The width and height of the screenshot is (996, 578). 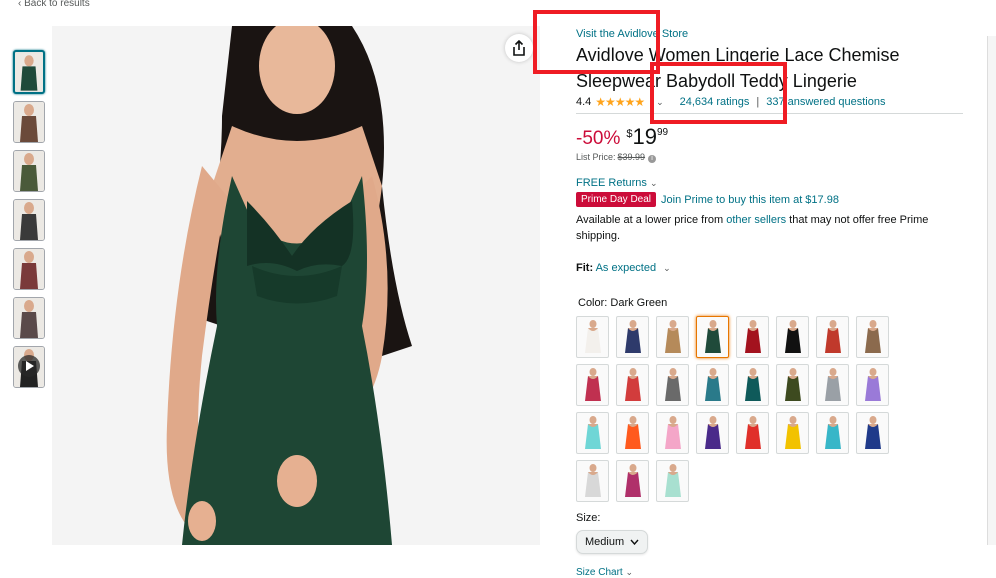 I want to click on share-button, so click(x=519, y=48).